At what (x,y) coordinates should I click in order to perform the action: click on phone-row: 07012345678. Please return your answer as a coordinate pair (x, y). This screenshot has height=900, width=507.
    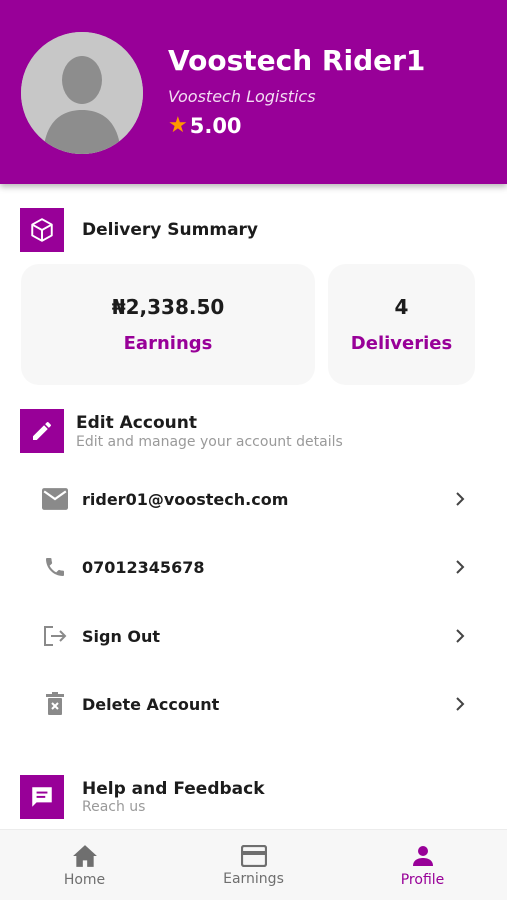
    Looking at the image, I should click on (253, 567).